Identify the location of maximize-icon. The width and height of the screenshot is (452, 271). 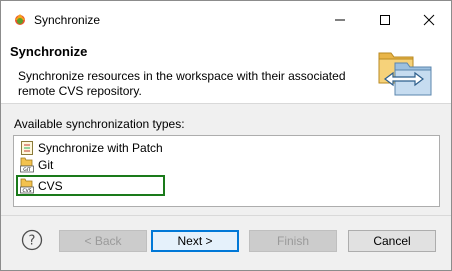
(384, 20).